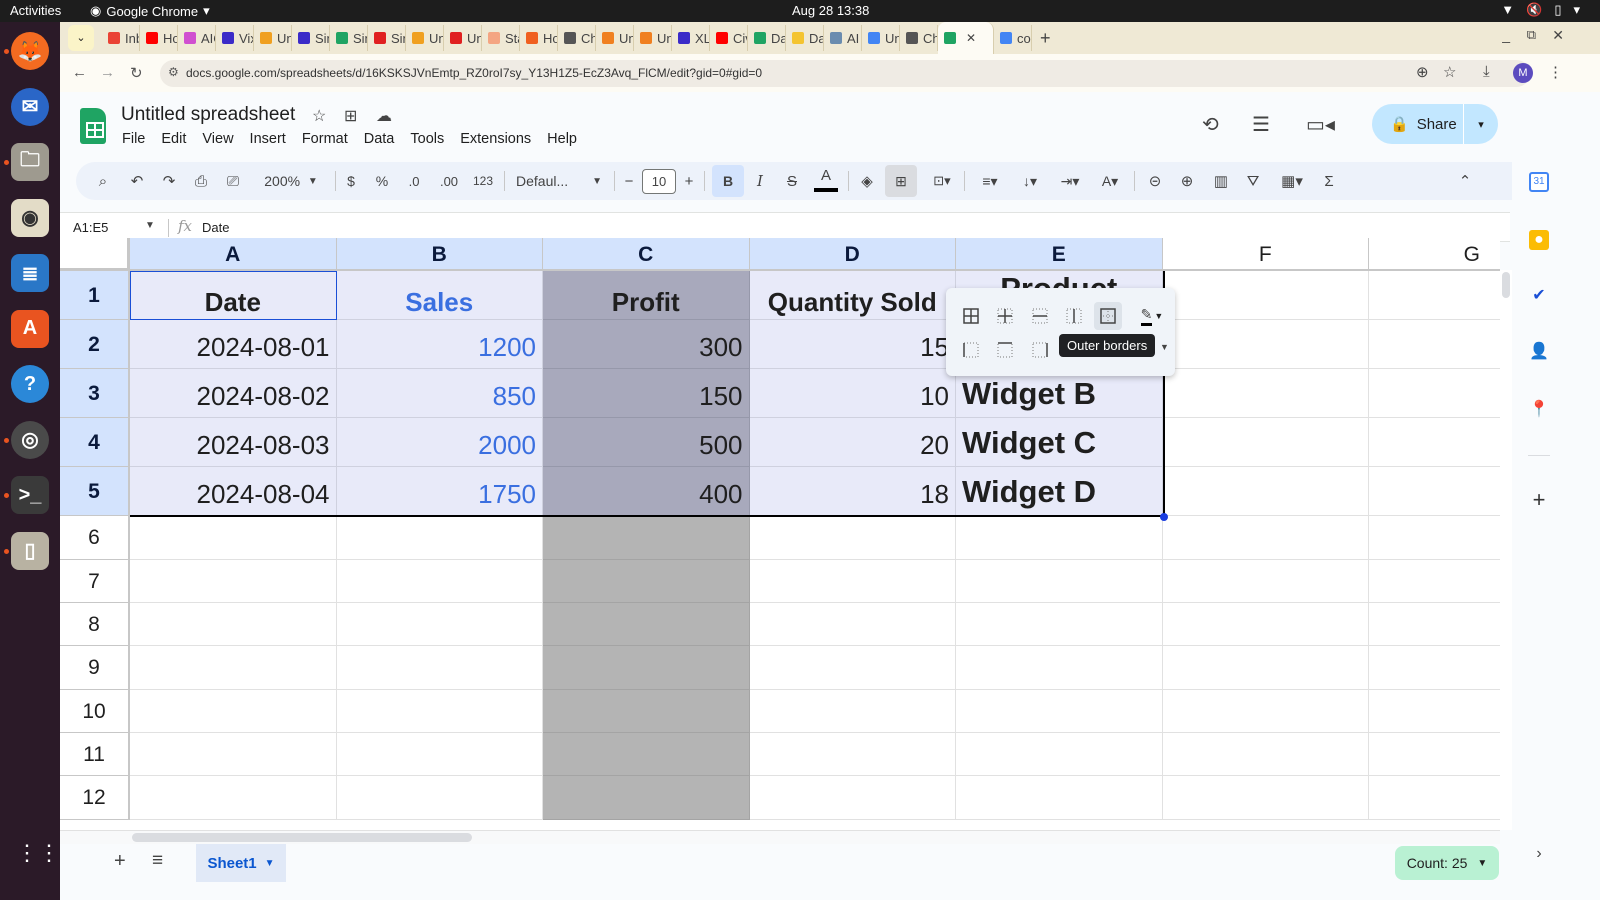  Describe the element at coordinates (577, 38) in the screenshot. I see `browser-tab: Cha` at that location.